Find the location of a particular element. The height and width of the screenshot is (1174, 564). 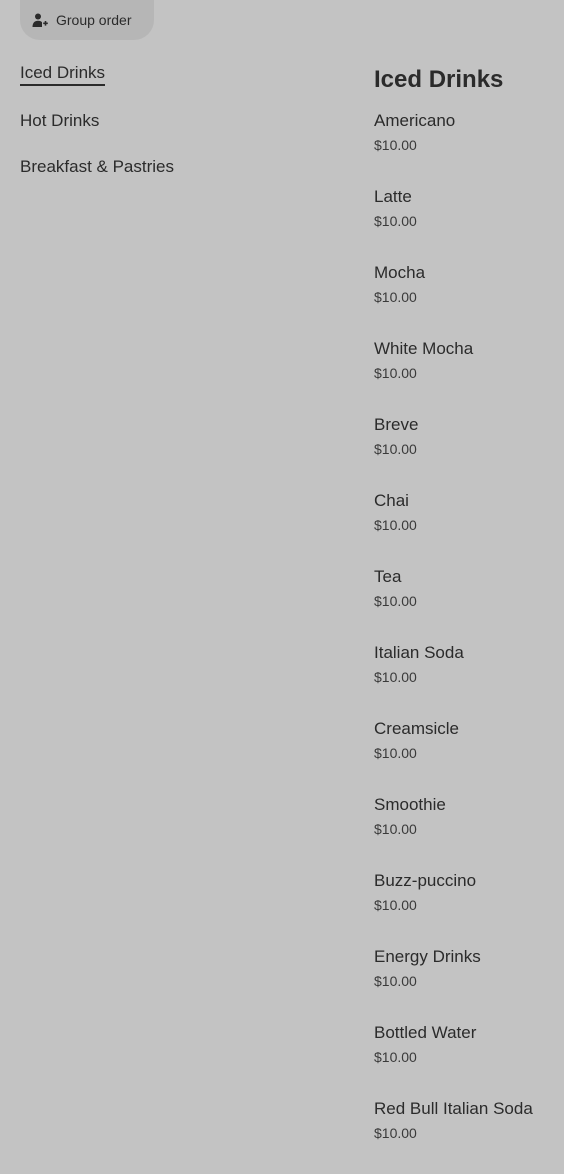

menu-item-name: Smoothie is located at coordinates (410, 804).